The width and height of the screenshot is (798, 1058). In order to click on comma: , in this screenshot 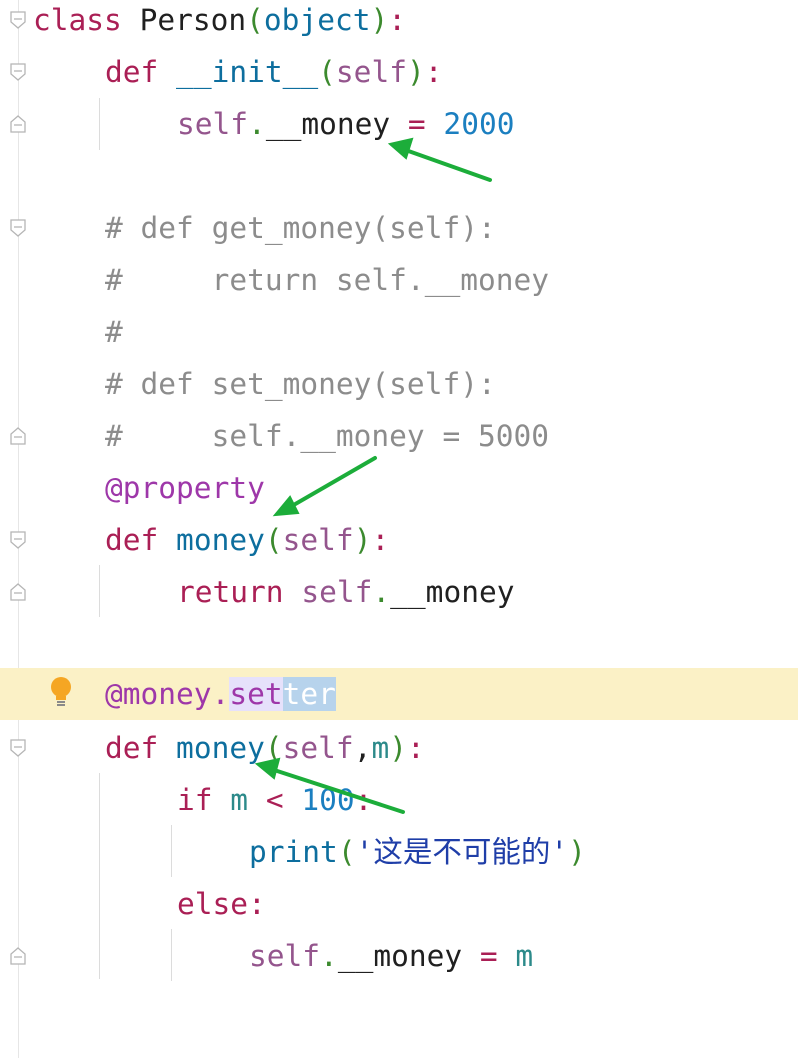, I will do `click(362, 748)`.